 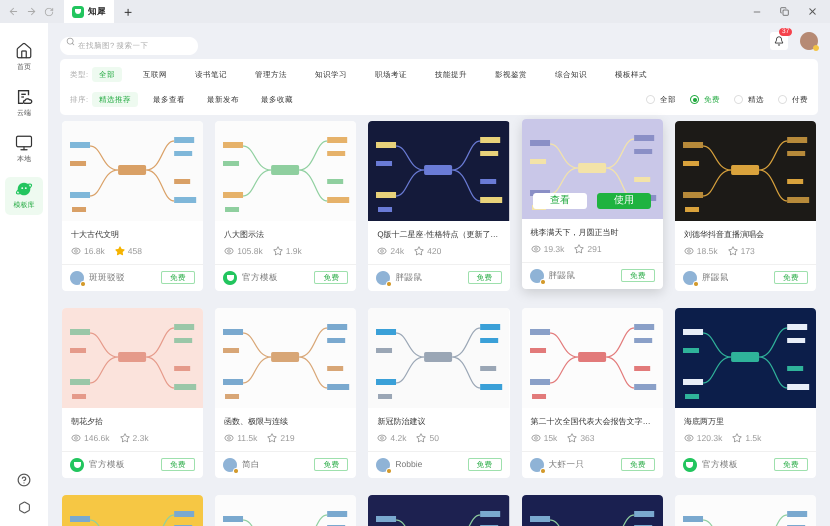 What do you see at coordinates (97, 438) in the screenshot?
I see `view-count: 146.6k` at bounding box center [97, 438].